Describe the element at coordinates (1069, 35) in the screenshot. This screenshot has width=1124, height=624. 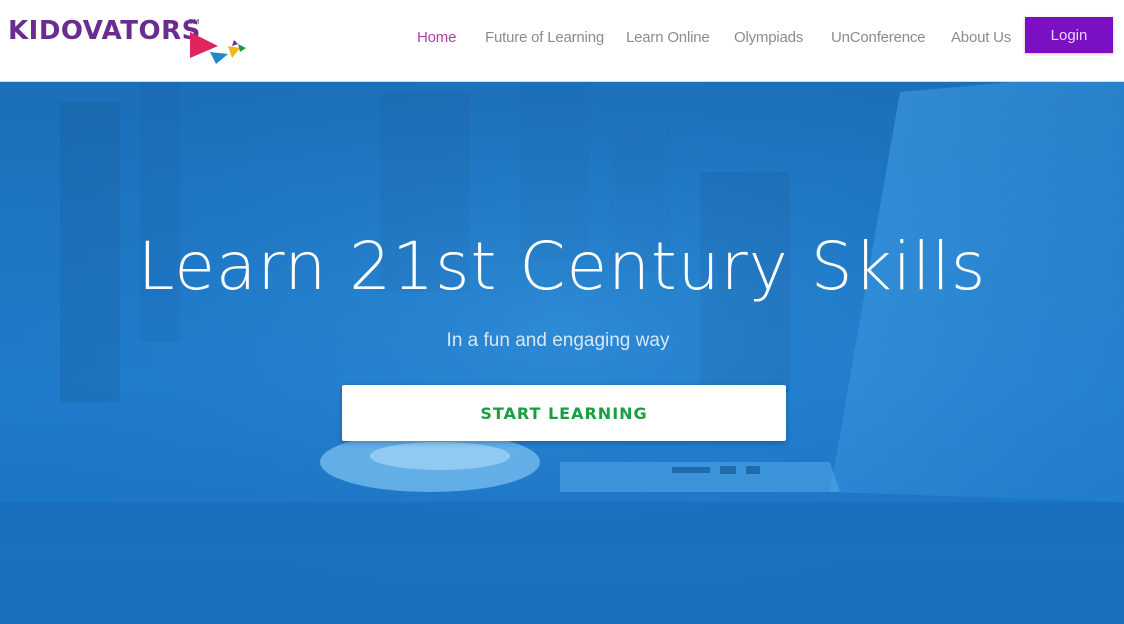
I see `login-button: Login` at that location.